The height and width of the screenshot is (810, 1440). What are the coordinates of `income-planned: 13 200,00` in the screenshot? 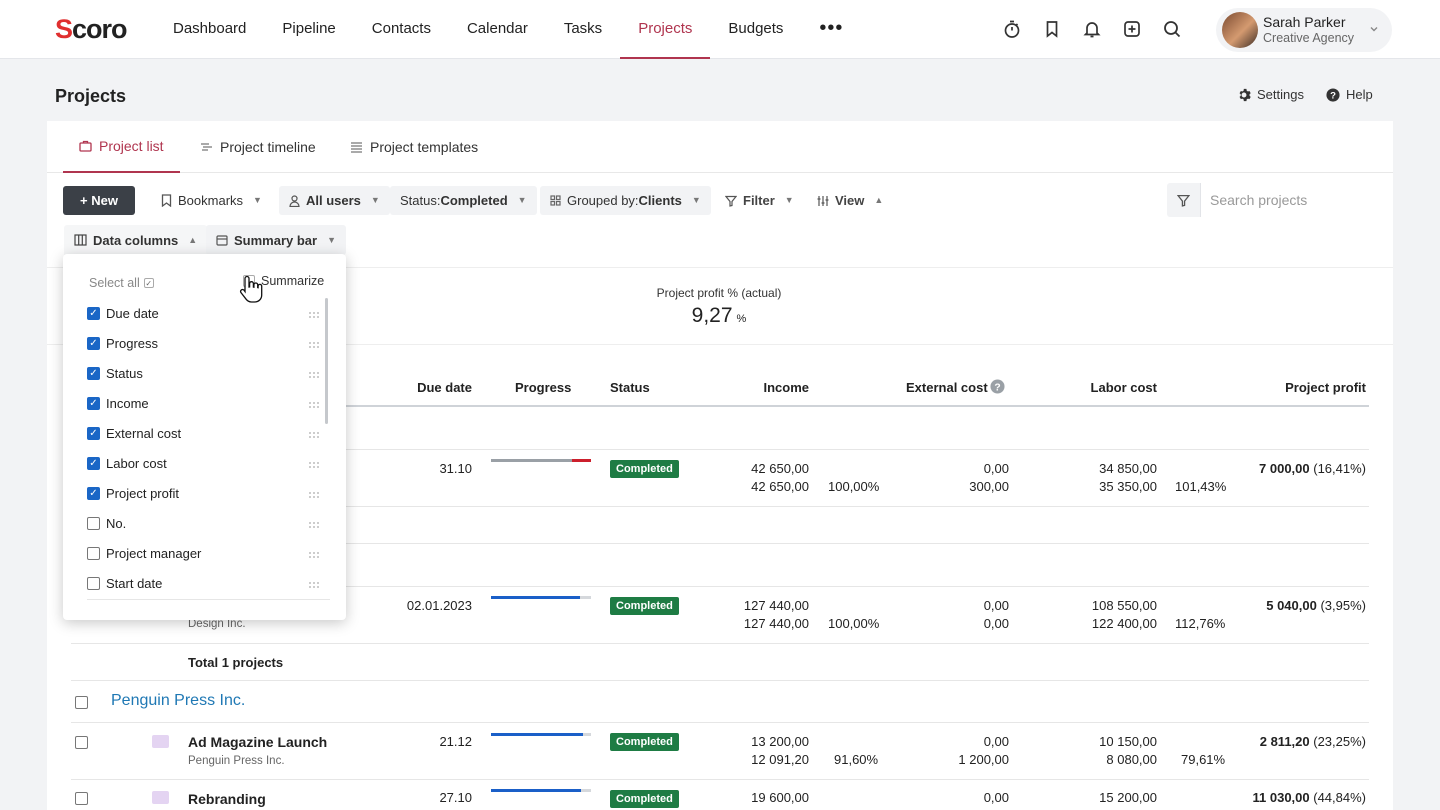 It's located at (780, 741).